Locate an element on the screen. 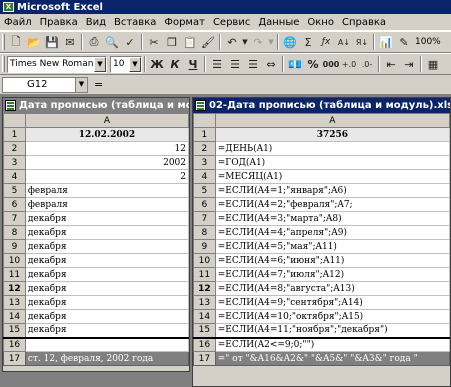 The height and width of the screenshot is (387, 451). cell-a7: декабря is located at coordinates (106, 218).